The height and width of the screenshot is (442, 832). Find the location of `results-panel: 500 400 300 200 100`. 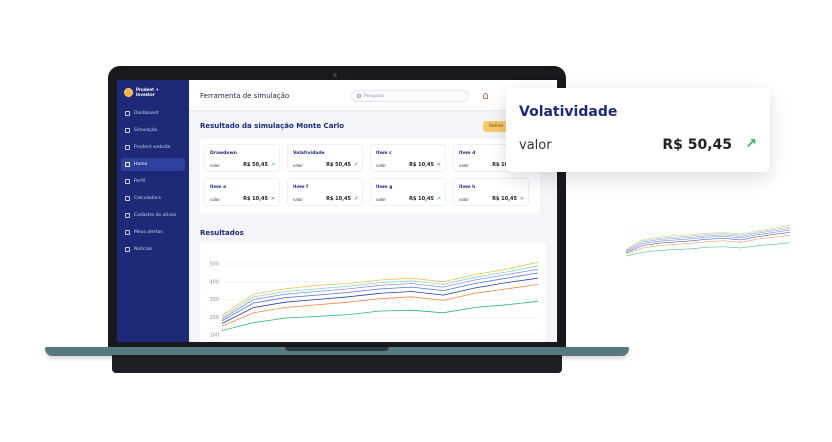

results-panel: 500 400 300 200 100 is located at coordinates (373, 292).